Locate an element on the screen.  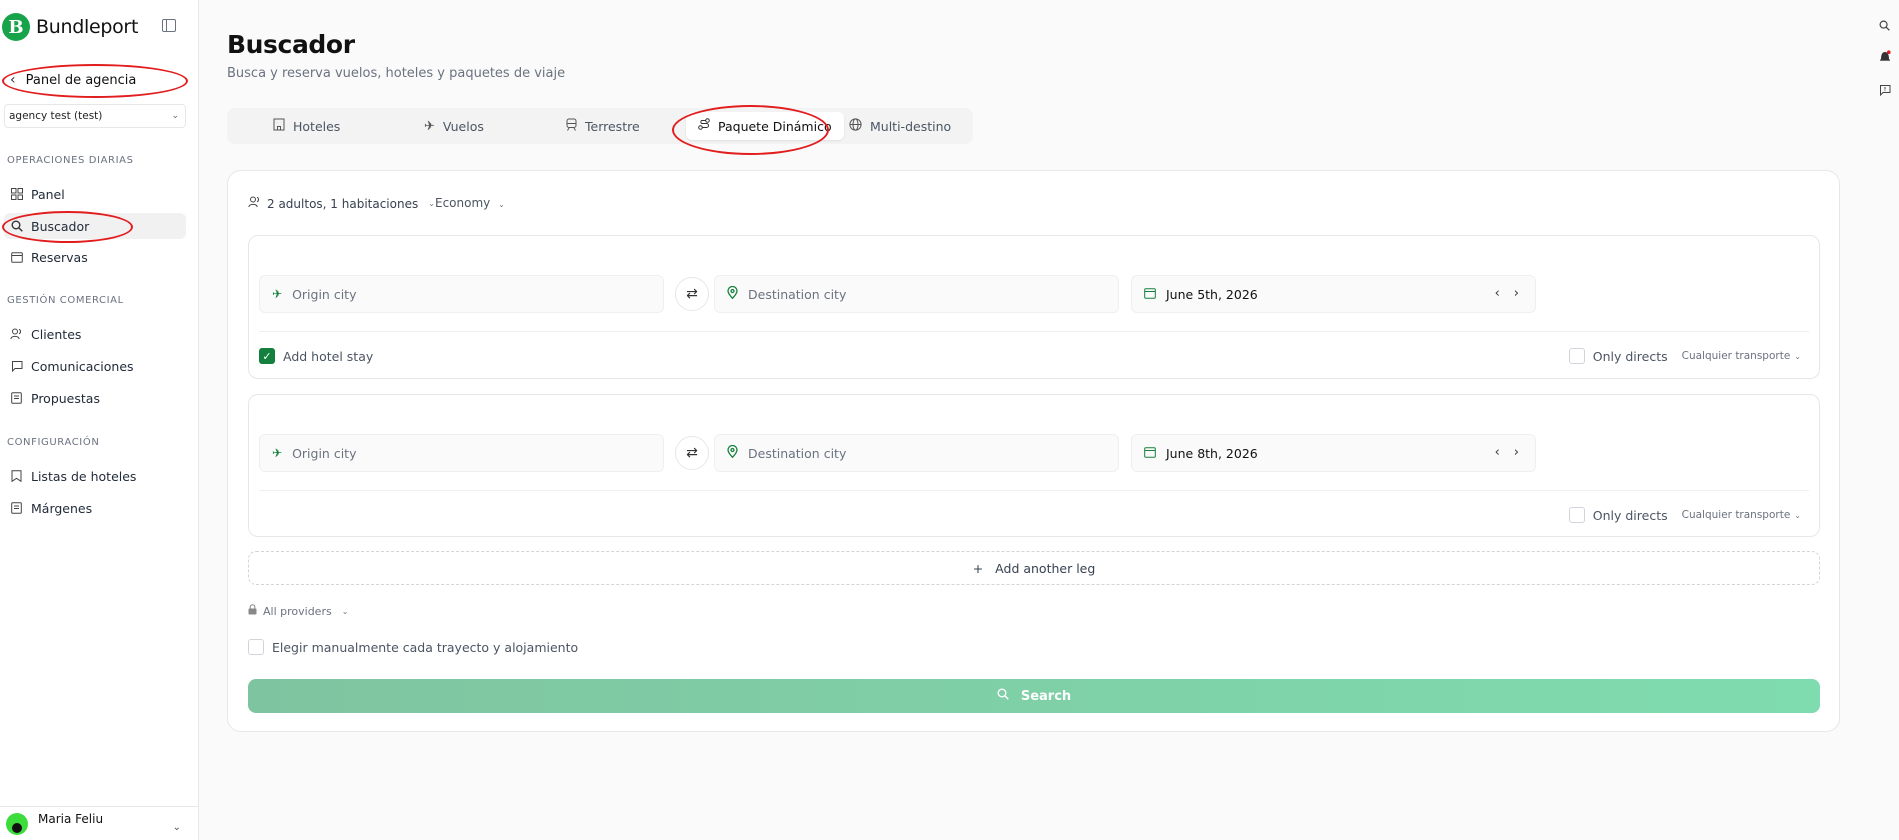
providers-value: All providers is located at coordinates (297, 611).